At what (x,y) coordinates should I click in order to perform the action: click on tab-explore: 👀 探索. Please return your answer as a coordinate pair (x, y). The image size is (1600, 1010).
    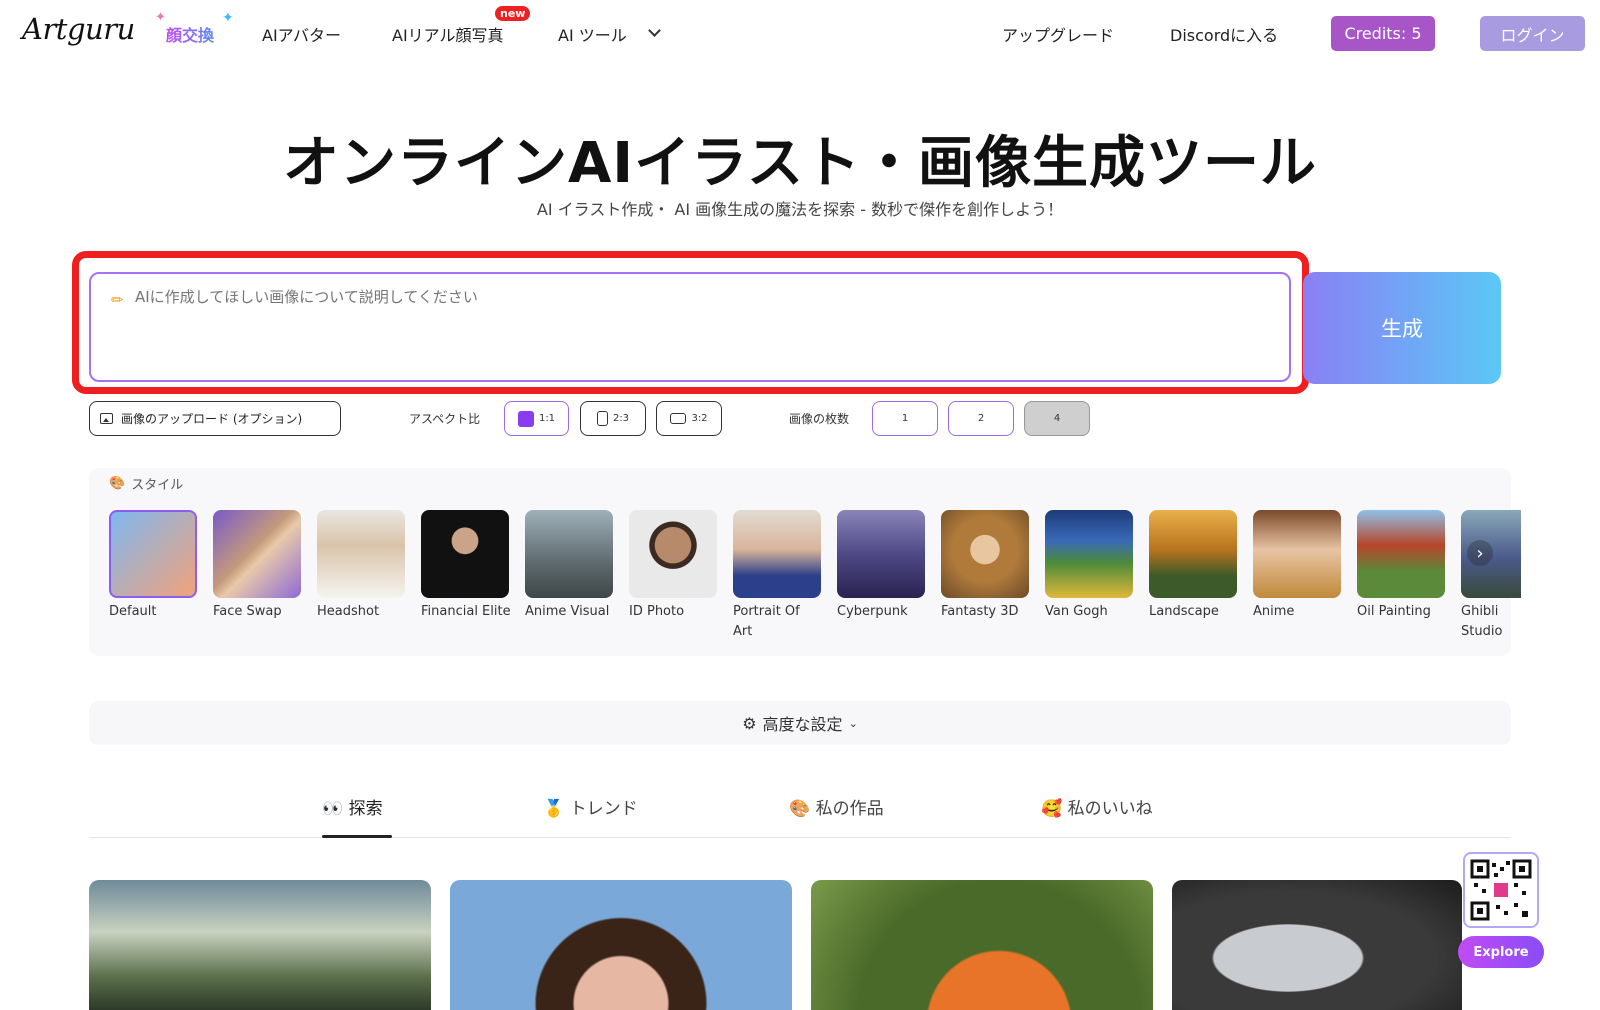
    Looking at the image, I should click on (352, 806).